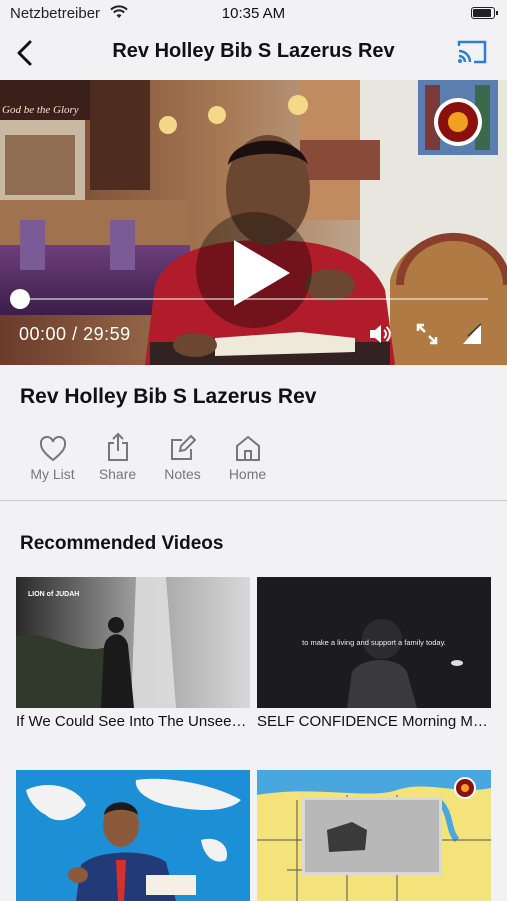 This screenshot has height=901, width=507. What do you see at coordinates (182, 474) in the screenshot?
I see `notes-label: Notes` at bounding box center [182, 474].